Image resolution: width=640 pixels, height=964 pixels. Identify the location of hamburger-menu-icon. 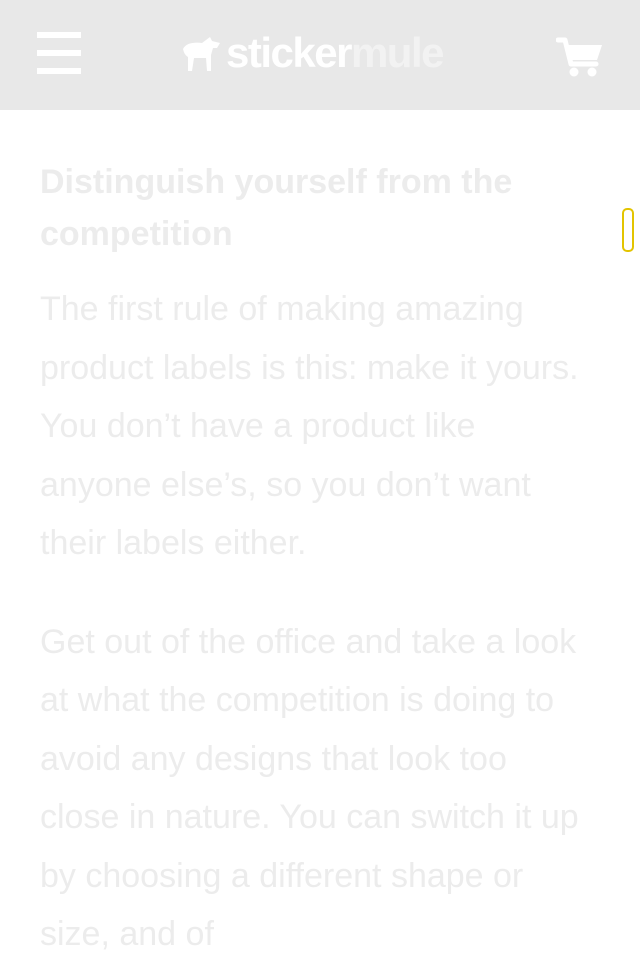
(59, 53).